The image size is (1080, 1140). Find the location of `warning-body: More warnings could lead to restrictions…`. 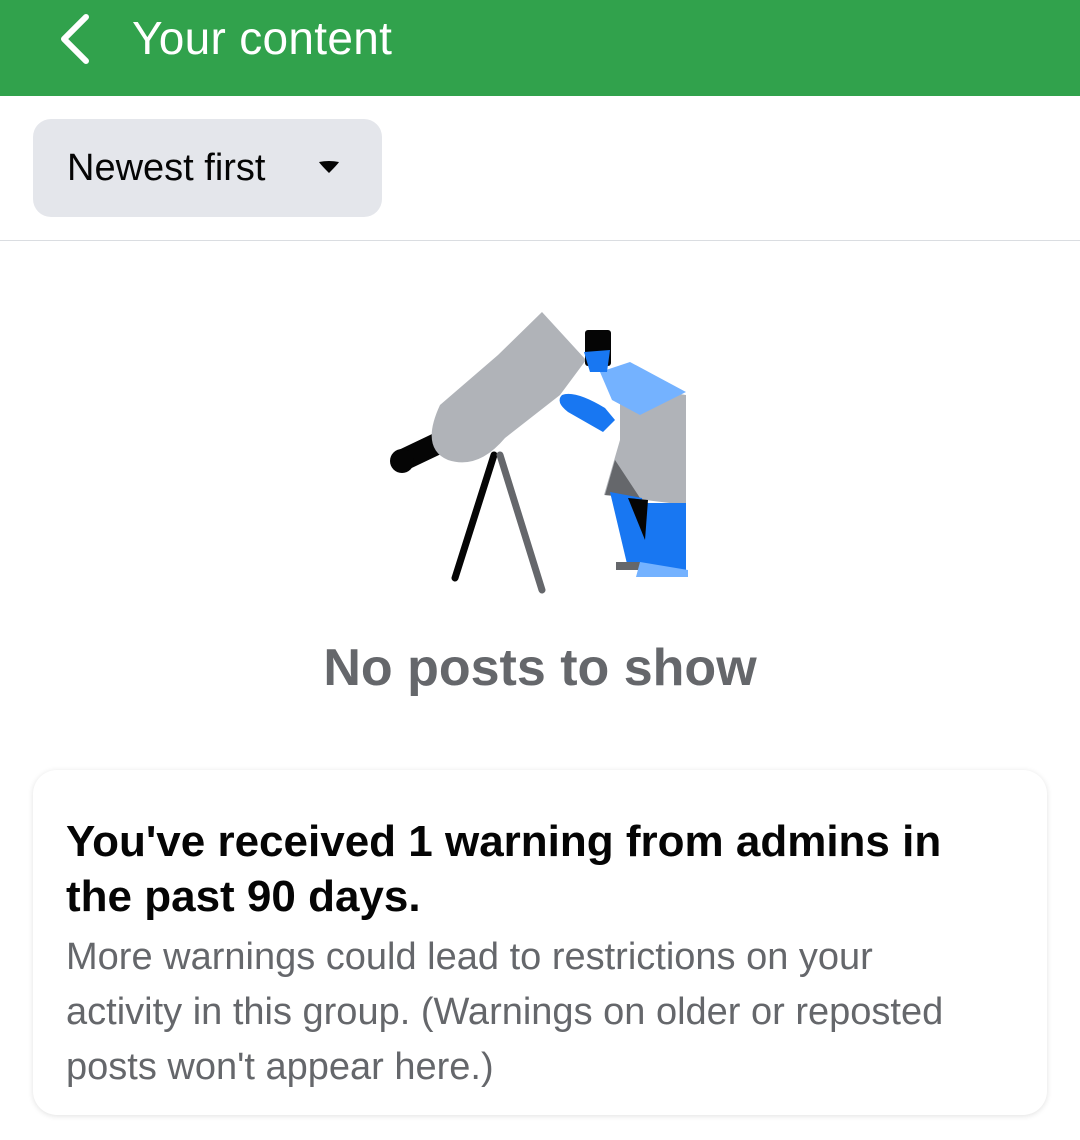

warning-body: More warnings could lead to restrictions… is located at coordinates (505, 1012).